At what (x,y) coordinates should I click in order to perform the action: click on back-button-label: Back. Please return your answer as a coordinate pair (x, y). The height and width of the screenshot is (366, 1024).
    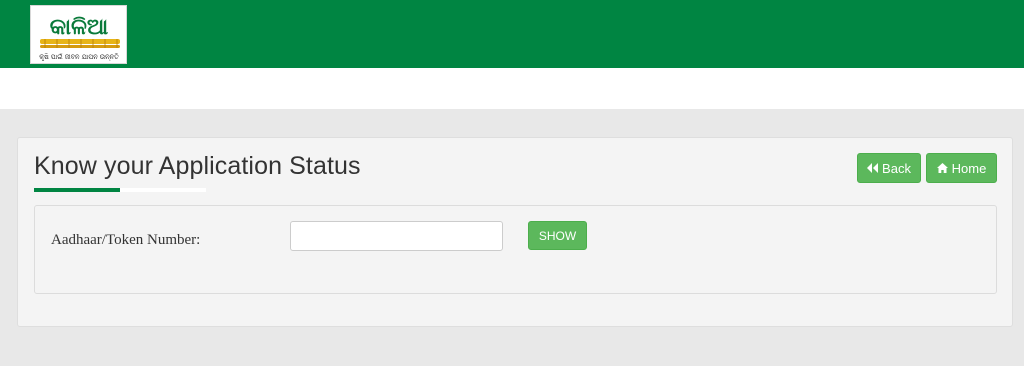
    Looking at the image, I should click on (896, 168).